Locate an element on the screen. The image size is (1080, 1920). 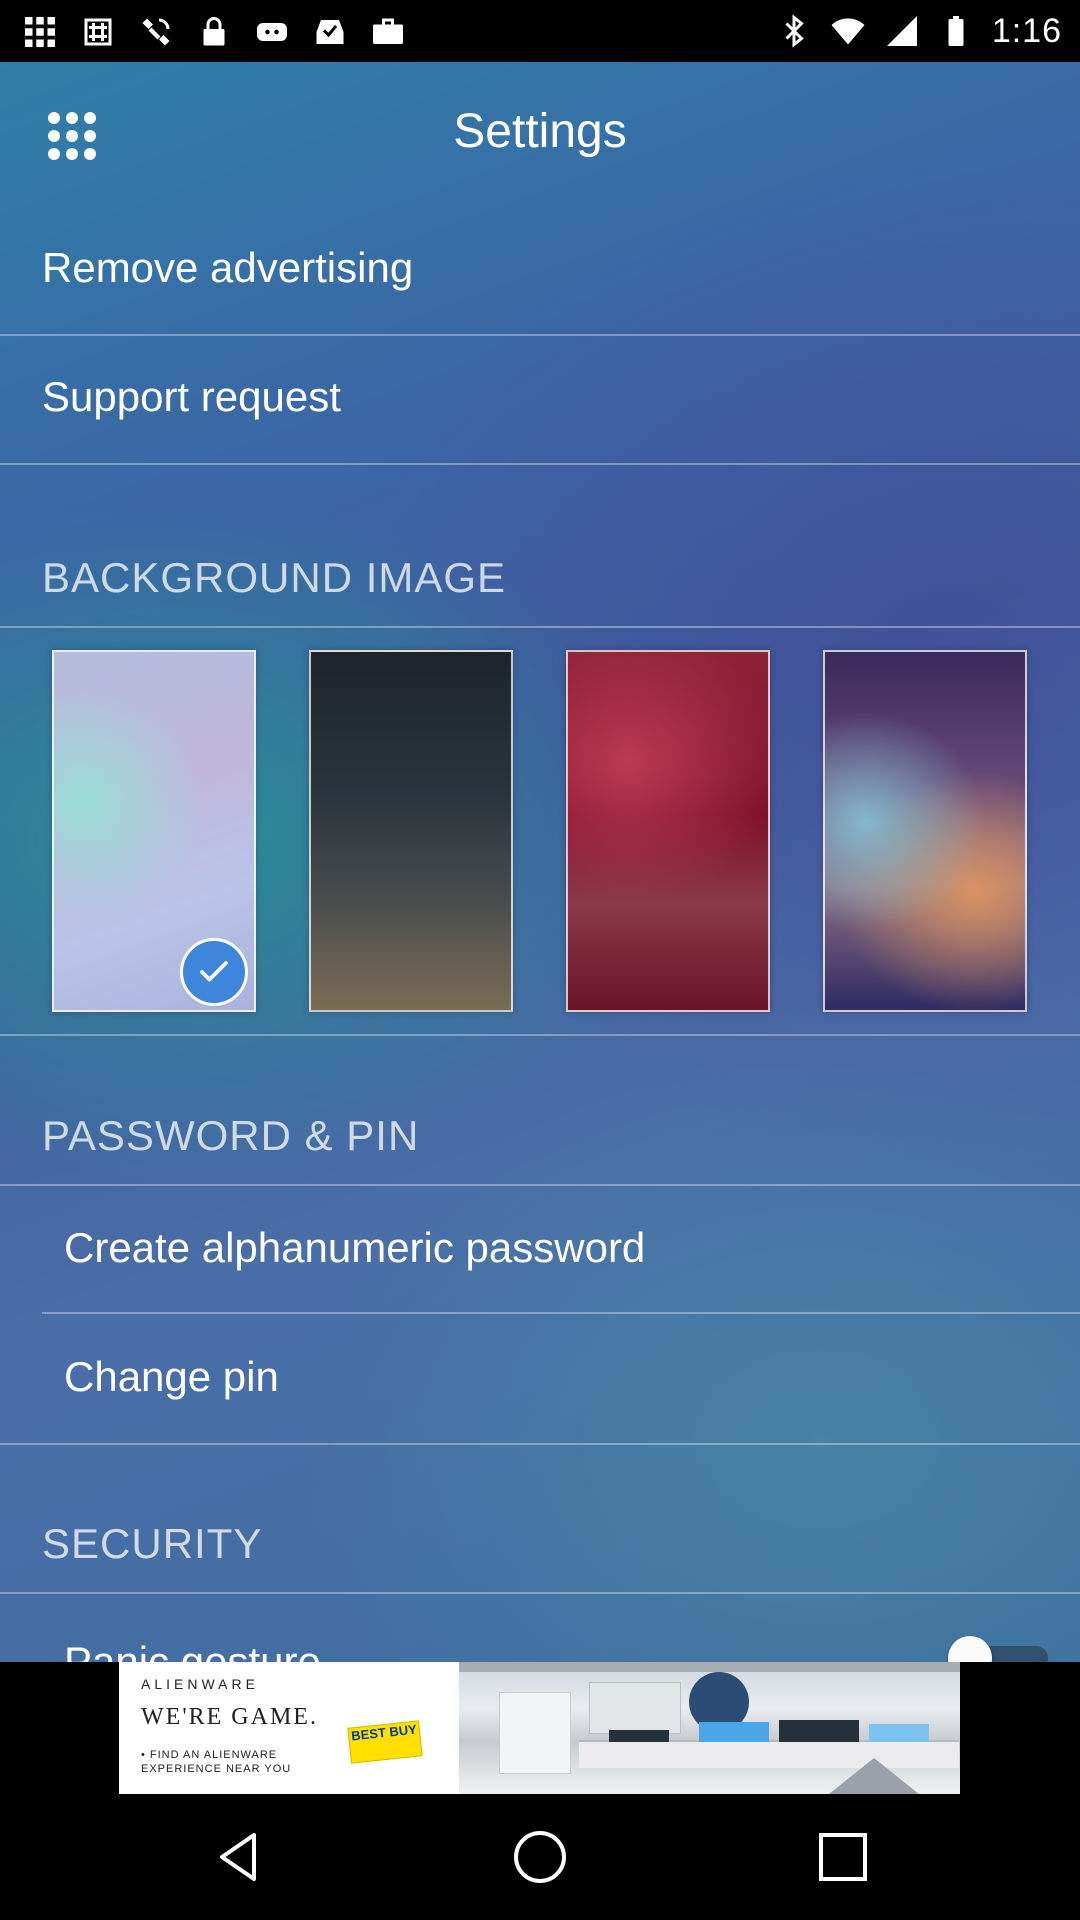
background-option-dark-slate is located at coordinates (411, 831).